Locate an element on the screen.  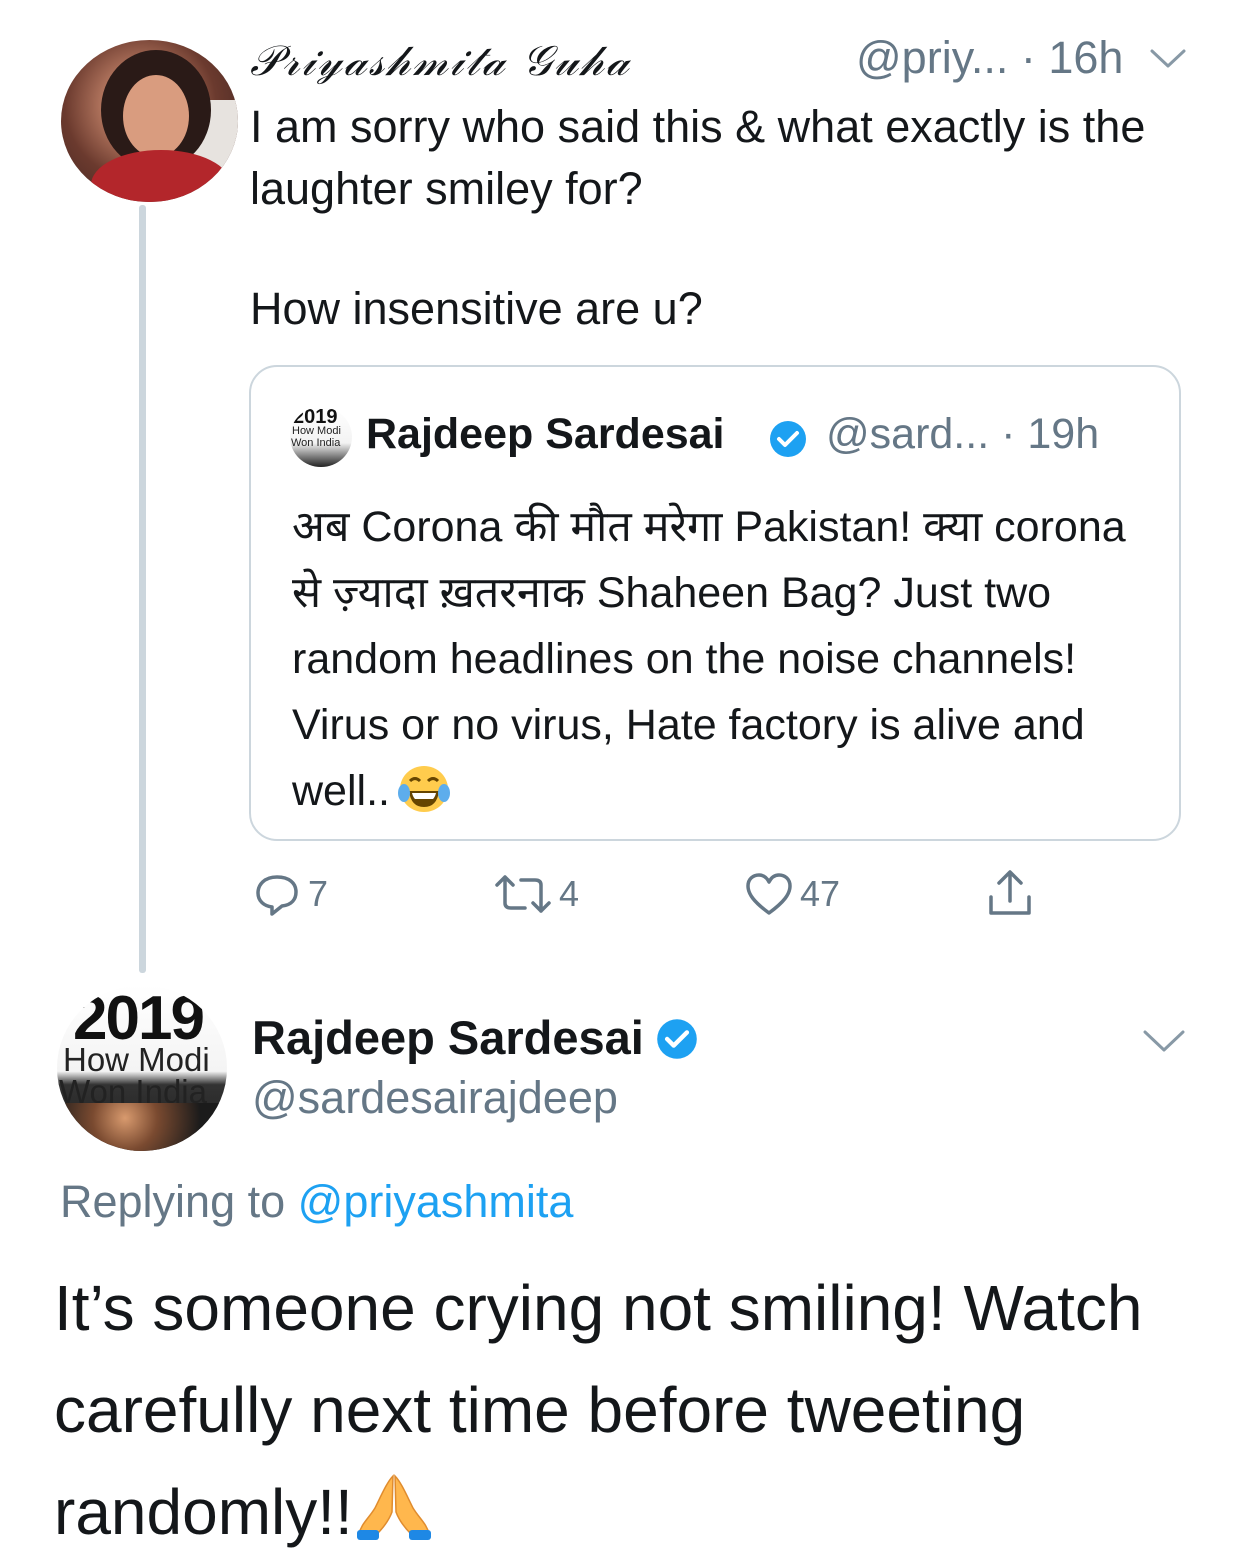
retweet-count: 4 is located at coordinates (569, 893).